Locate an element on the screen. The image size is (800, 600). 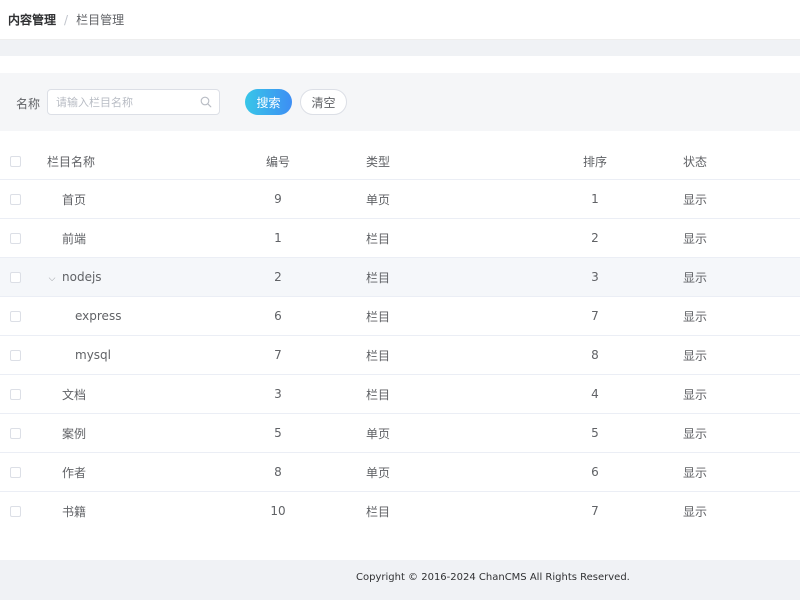
search-input-wrapper is located at coordinates (133, 102).